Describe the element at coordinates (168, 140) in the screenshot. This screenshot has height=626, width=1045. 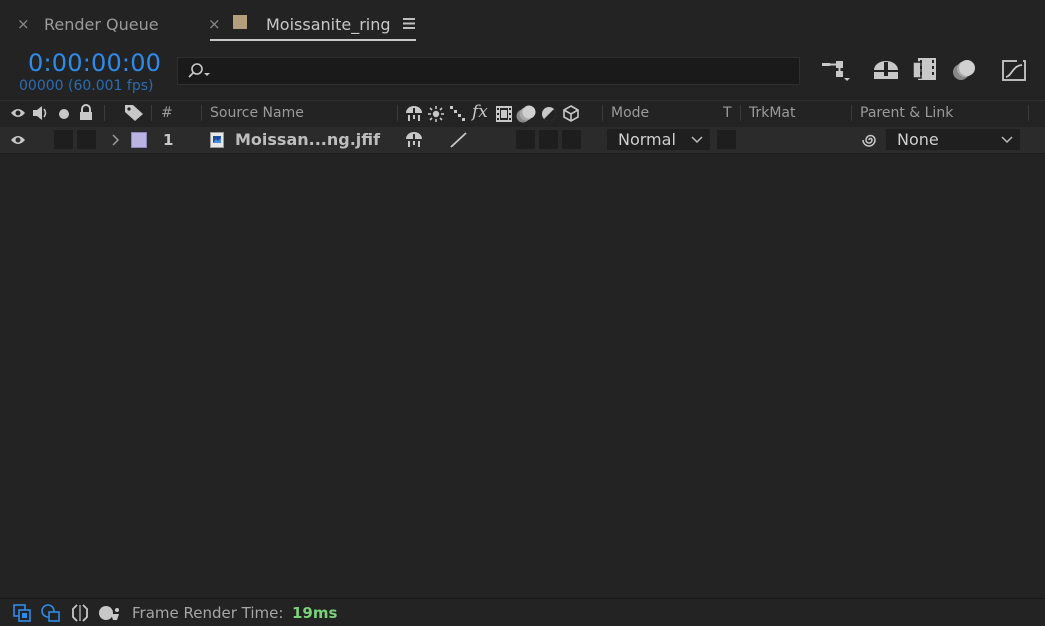
I see `layer-number: 1` at that location.